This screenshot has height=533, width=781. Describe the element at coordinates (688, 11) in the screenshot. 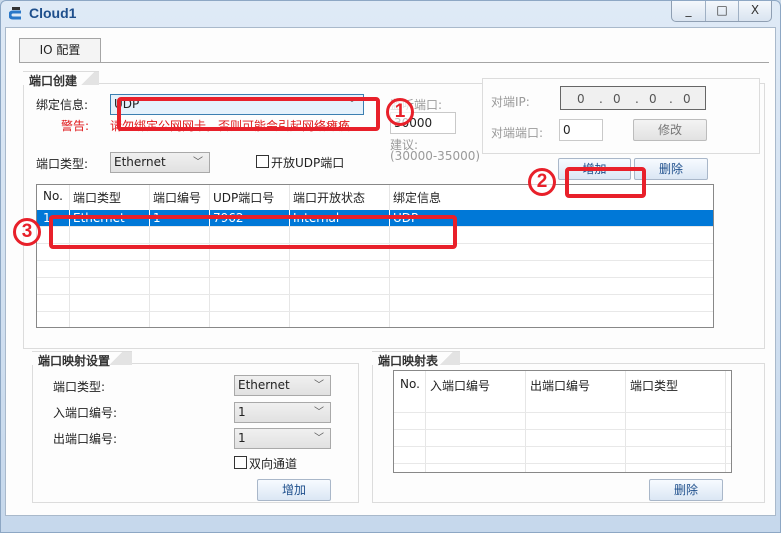

I see `minimize-button: _` at that location.